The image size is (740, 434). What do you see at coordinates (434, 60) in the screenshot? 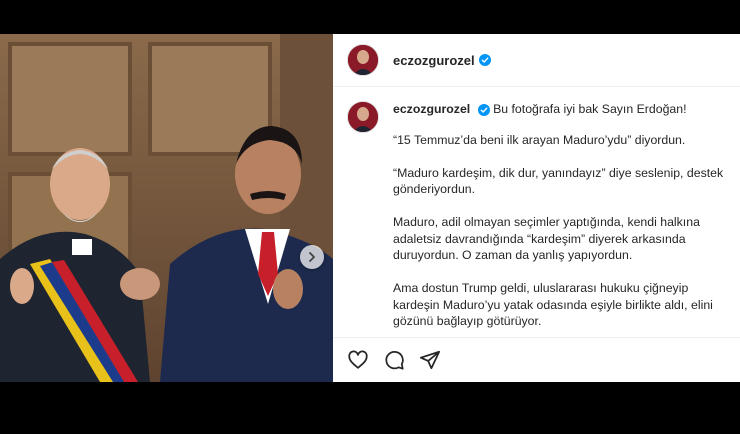
I see `header-username: eczozgurozel` at bounding box center [434, 60].